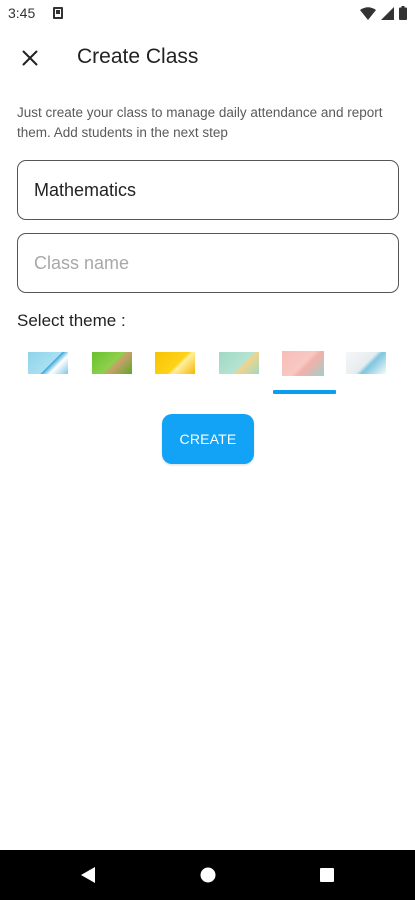  I want to click on page-title: Create Class, so click(138, 56).